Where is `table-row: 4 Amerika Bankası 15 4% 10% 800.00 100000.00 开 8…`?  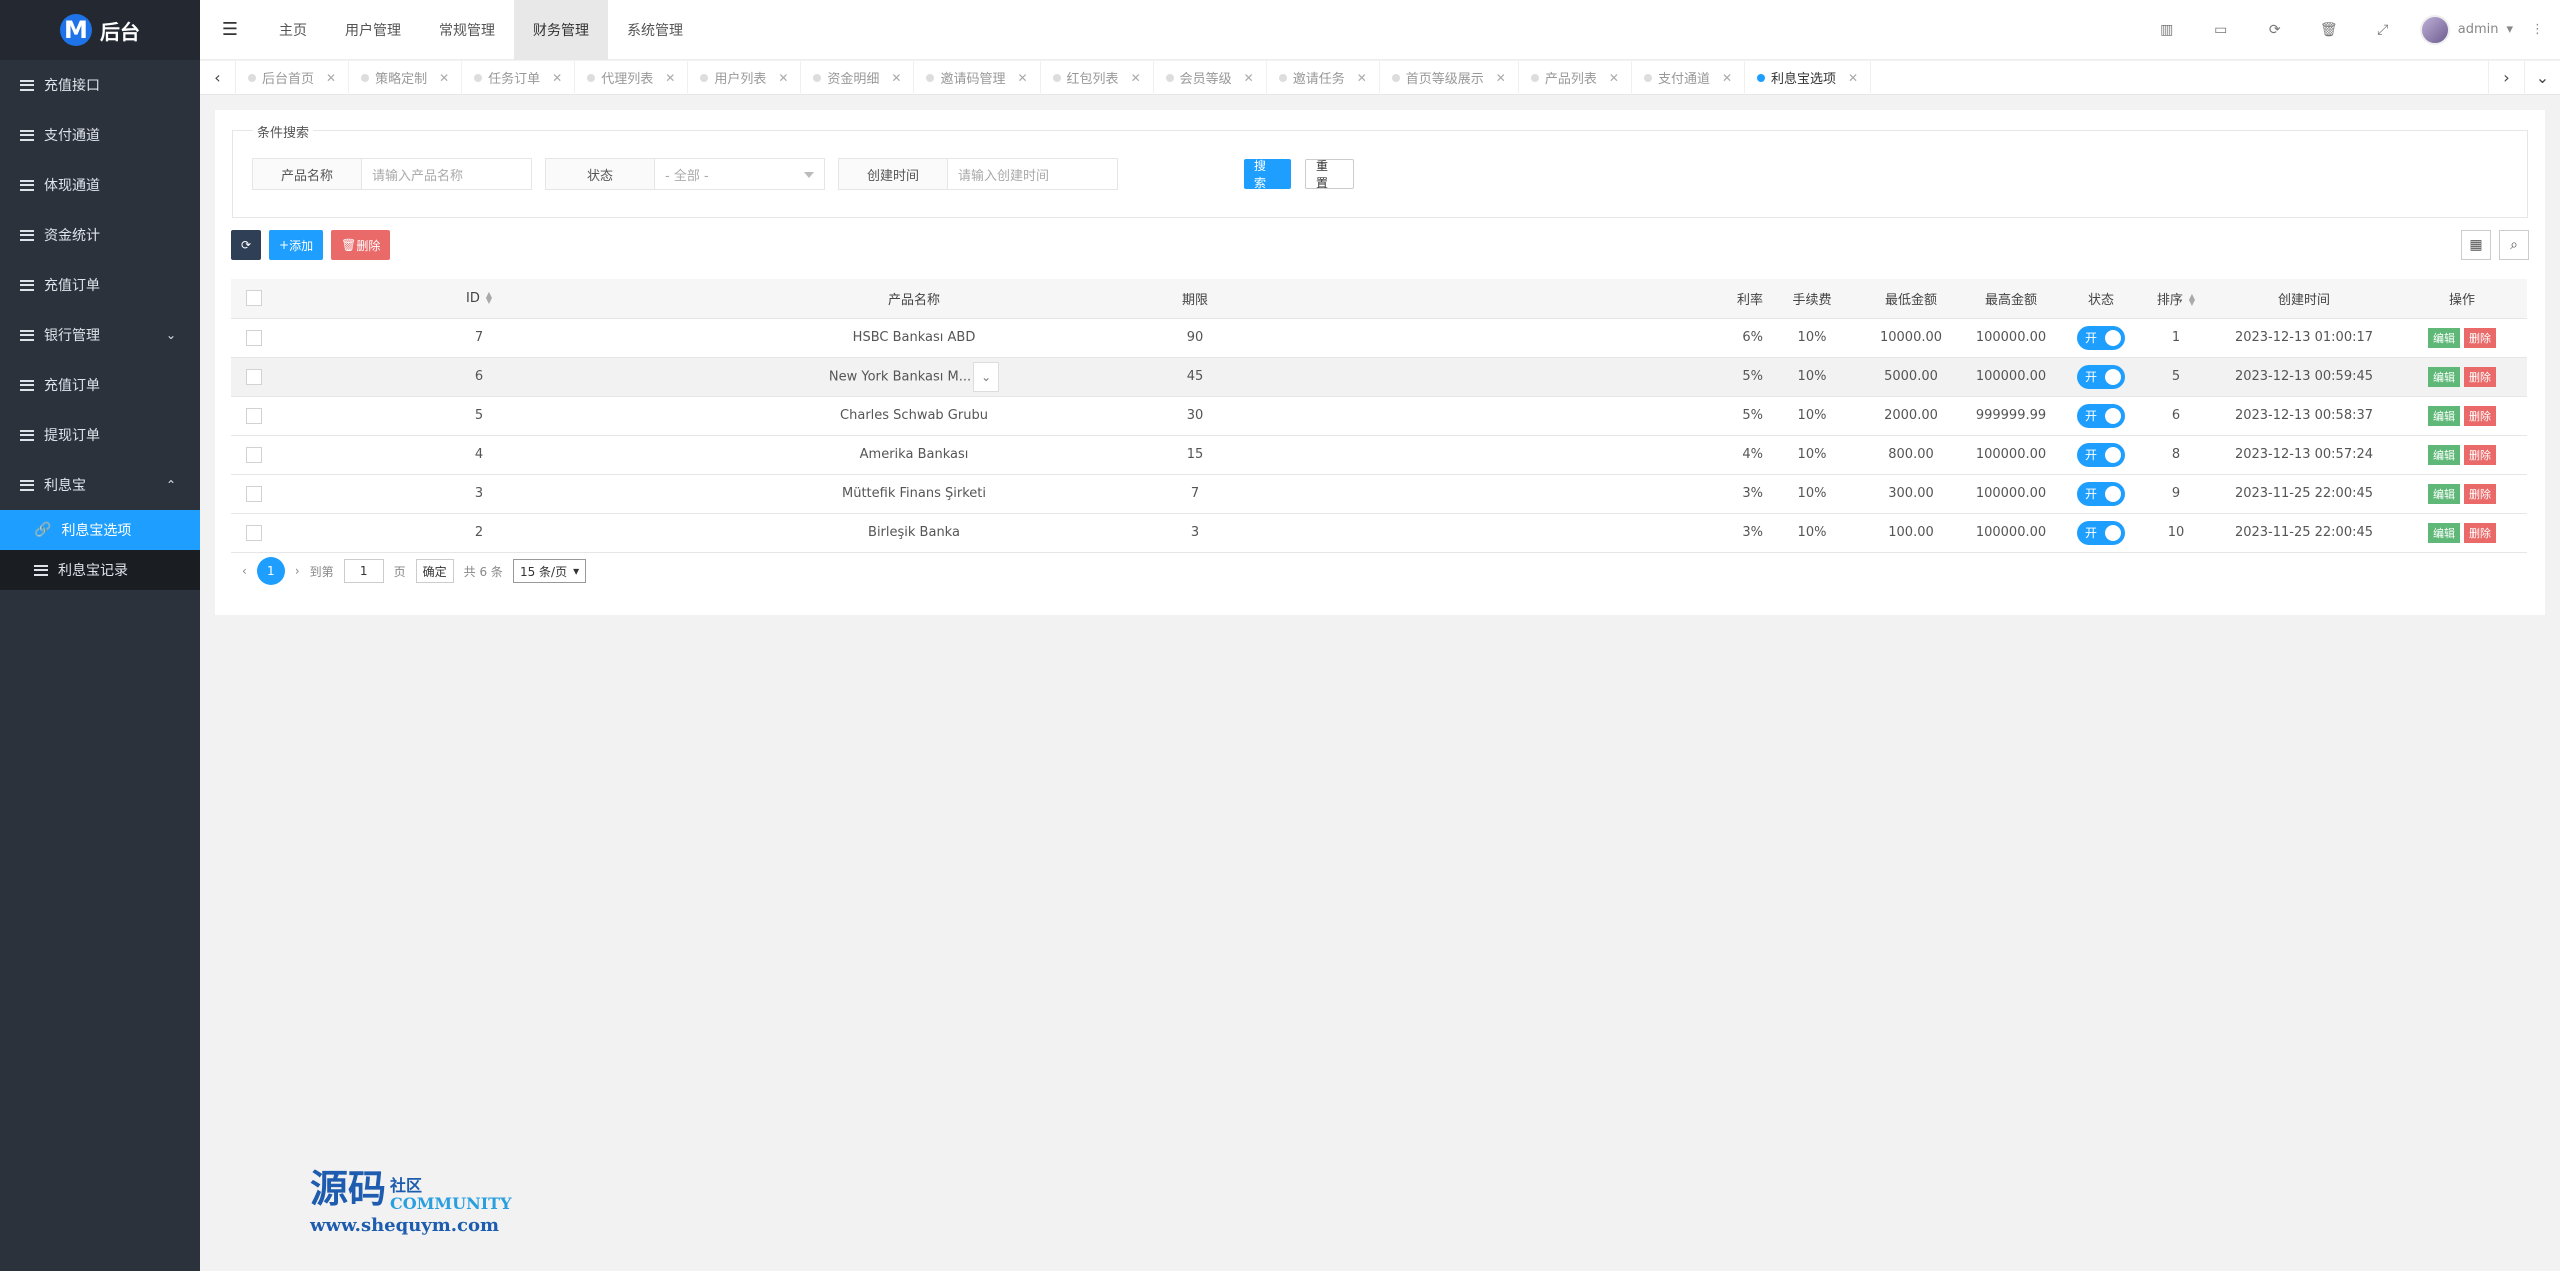
table-row: 4 Amerika Bankası 15 4% 10% 800.00 100000.00 开 8… is located at coordinates (1379, 455).